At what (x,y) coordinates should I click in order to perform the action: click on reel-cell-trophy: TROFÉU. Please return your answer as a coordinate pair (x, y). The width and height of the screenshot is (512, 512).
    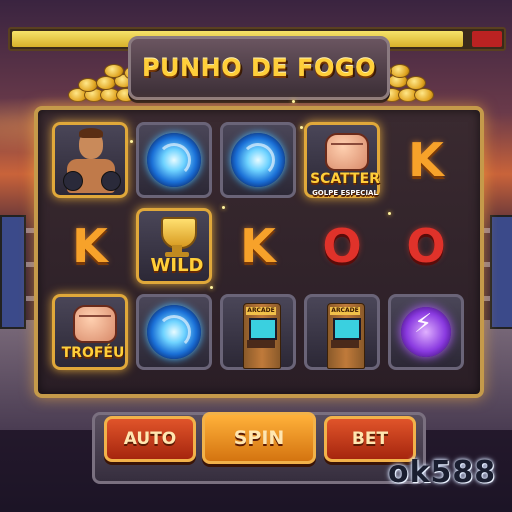
    Looking at the image, I should click on (90, 332).